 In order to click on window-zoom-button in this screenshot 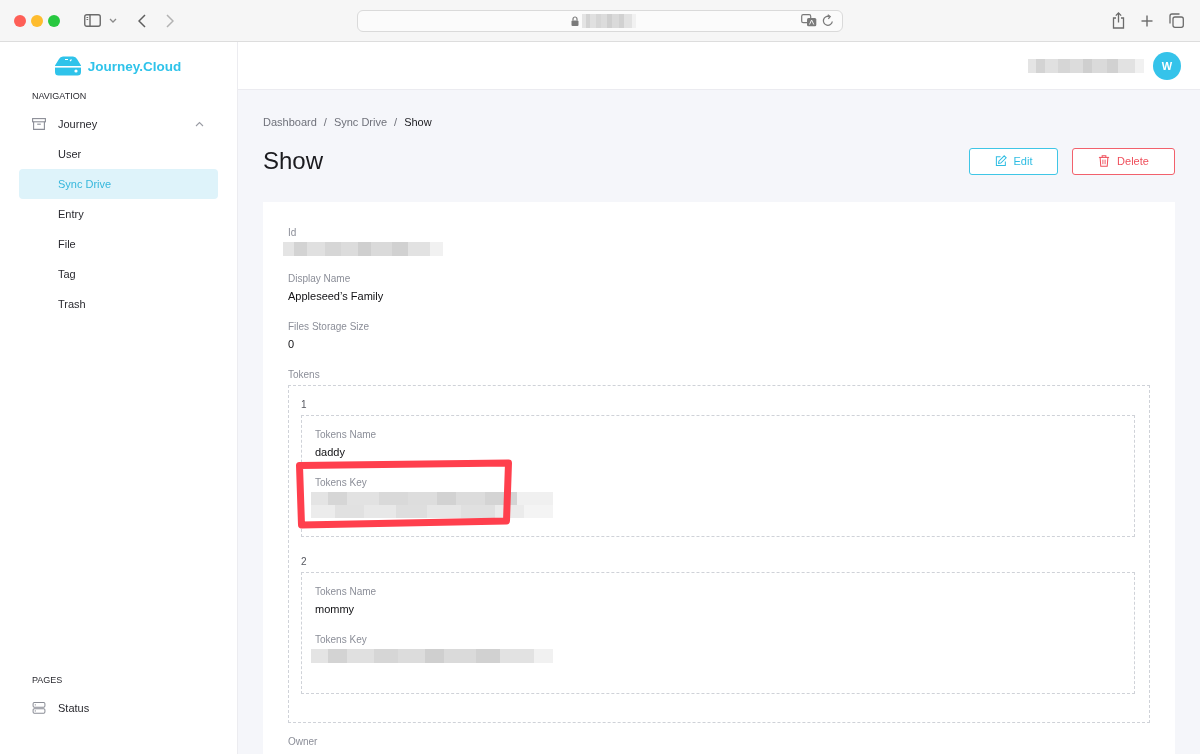, I will do `click(54, 20)`.